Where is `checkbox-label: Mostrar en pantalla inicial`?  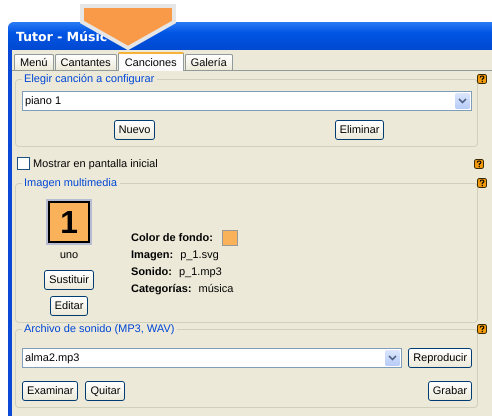 checkbox-label: Mostrar en pantalla inicial is located at coordinates (96, 164).